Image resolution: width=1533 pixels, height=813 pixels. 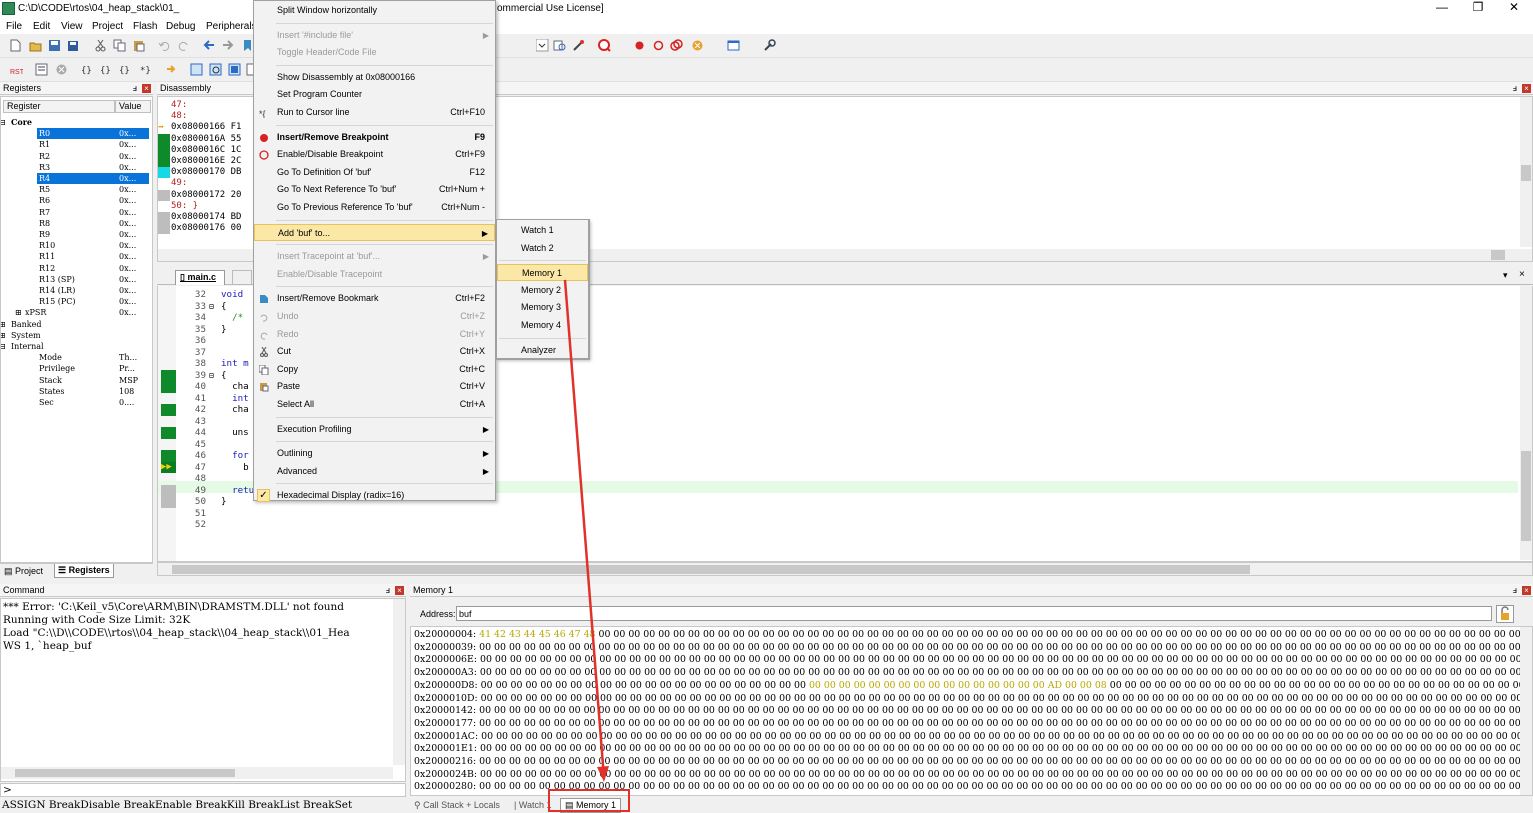 I want to click on insert-breakpoint-icon, so click(x=639, y=45).